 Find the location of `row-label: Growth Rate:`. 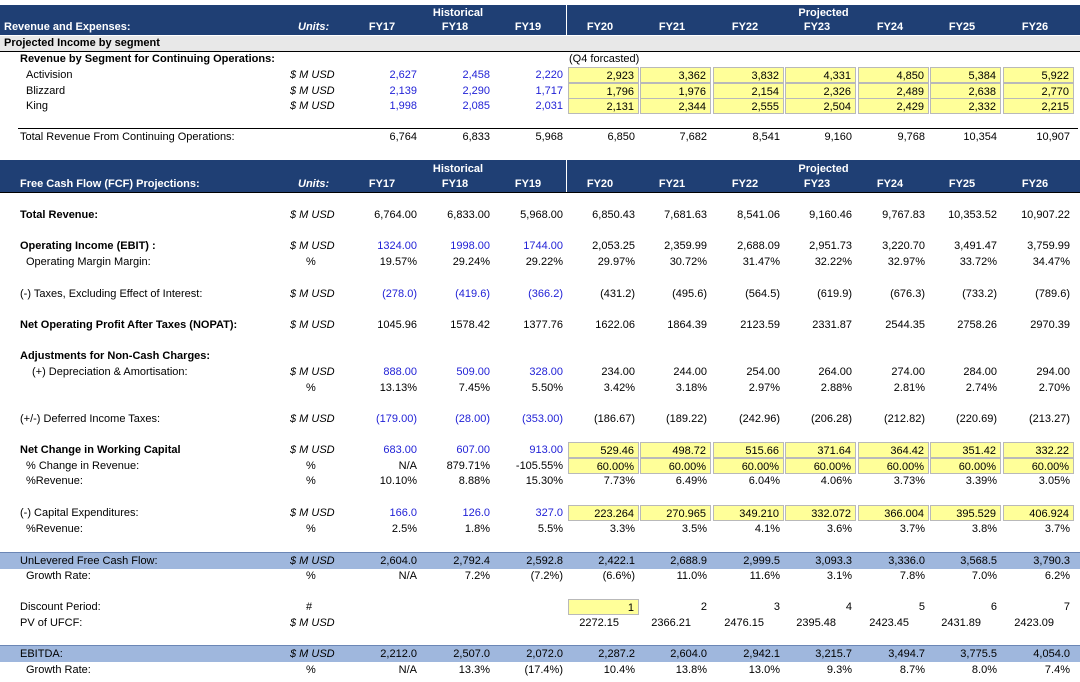

row-label: Growth Rate: is located at coordinates (58, 576).